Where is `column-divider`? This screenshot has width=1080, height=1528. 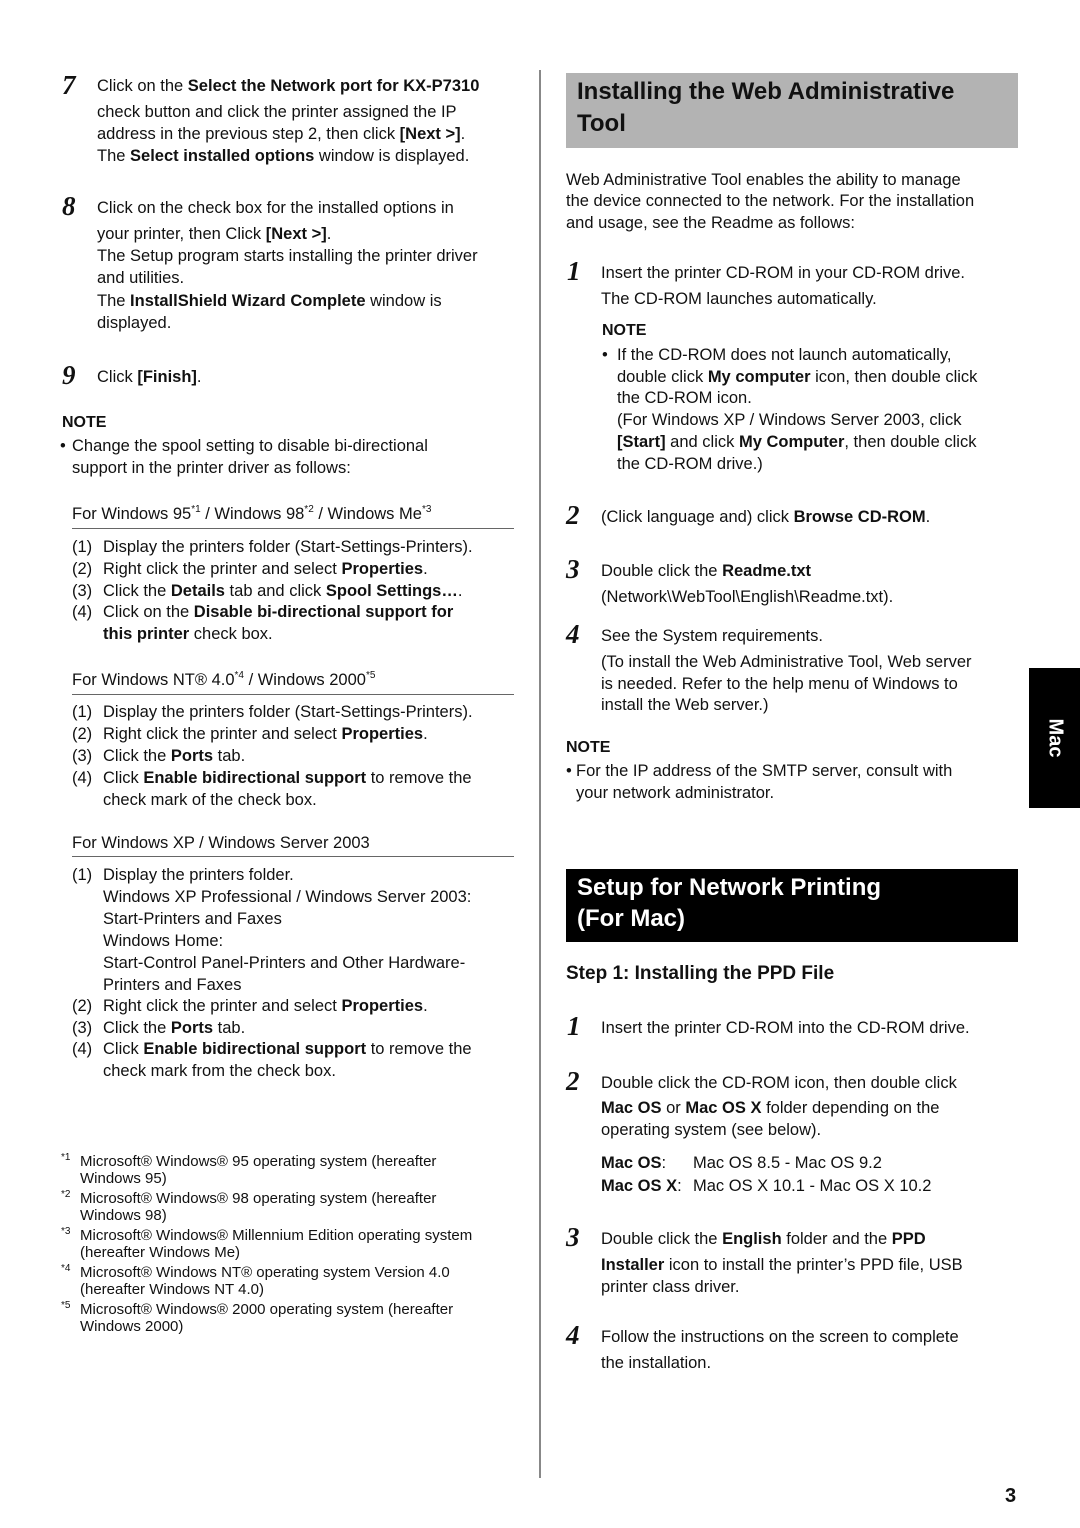
column-divider is located at coordinates (540, 774).